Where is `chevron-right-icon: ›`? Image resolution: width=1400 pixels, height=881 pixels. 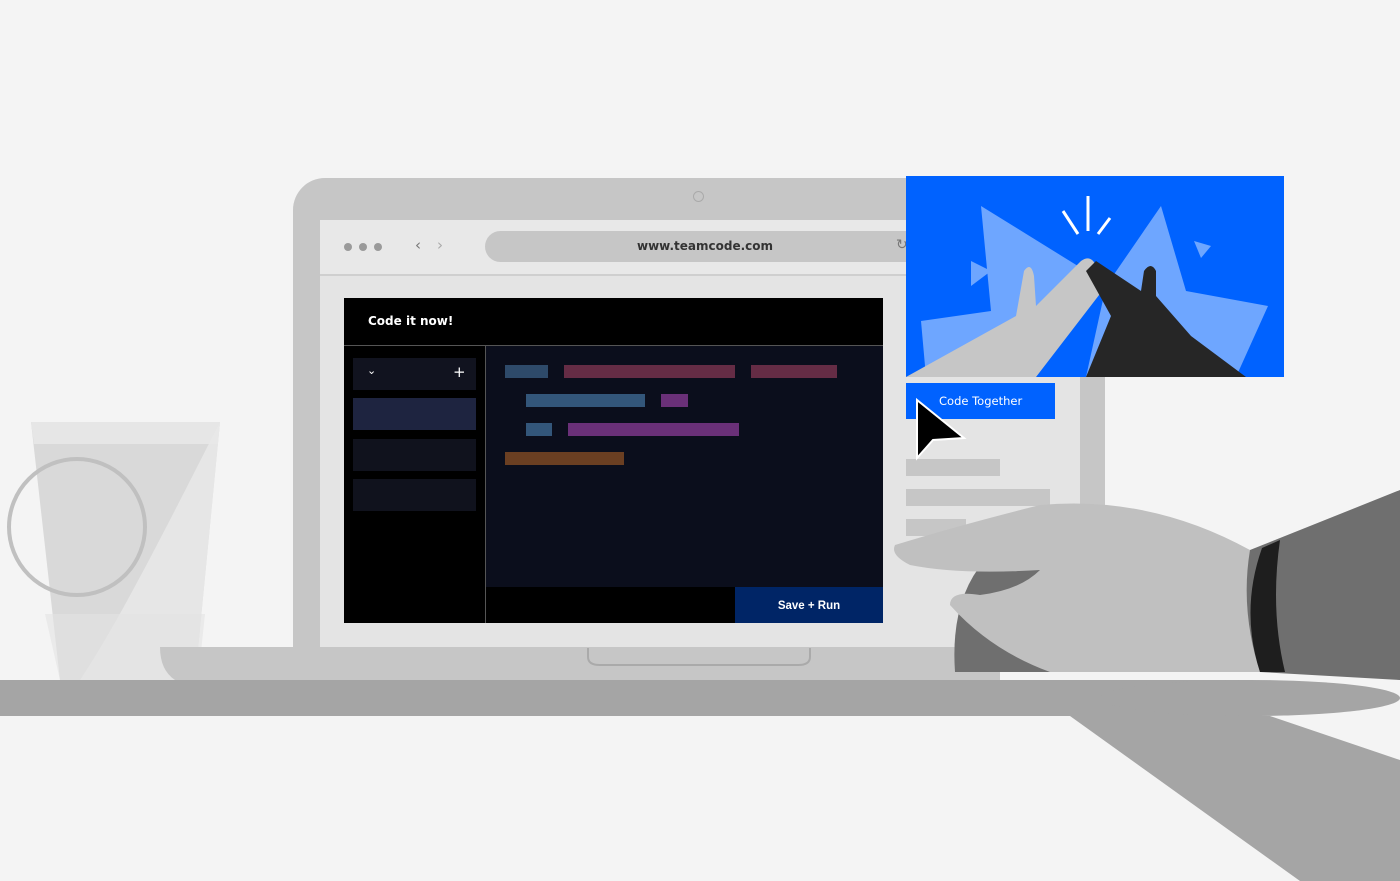 chevron-right-icon: › is located at coordinates (440, 245).